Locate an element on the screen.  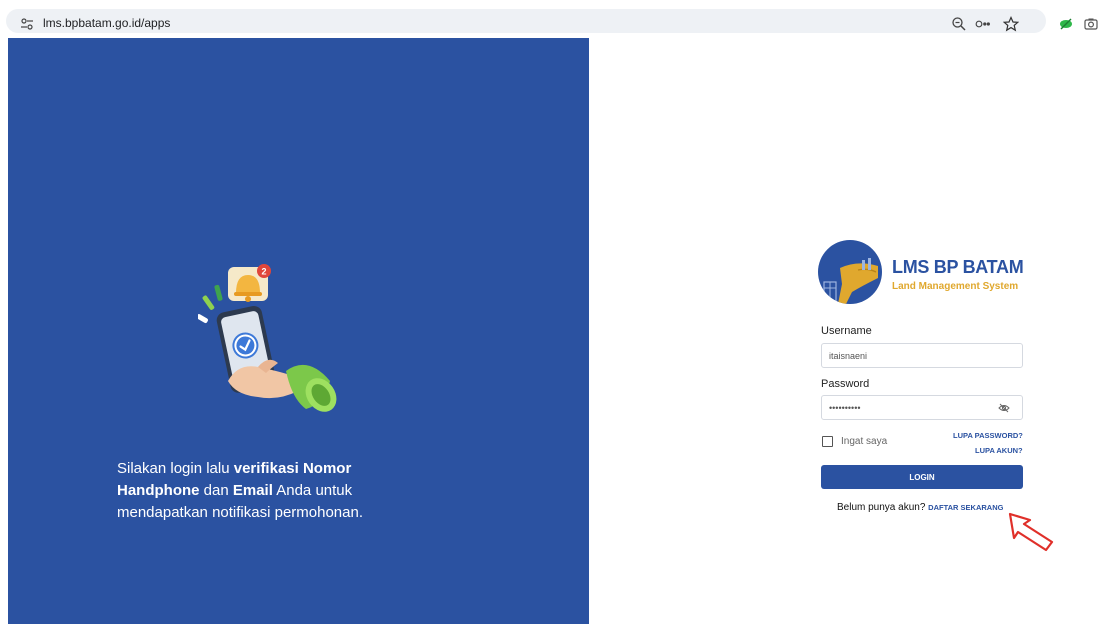
browser-address-bar: lms.bpbatam.go.id/apps is located at coordinates (550, 21).